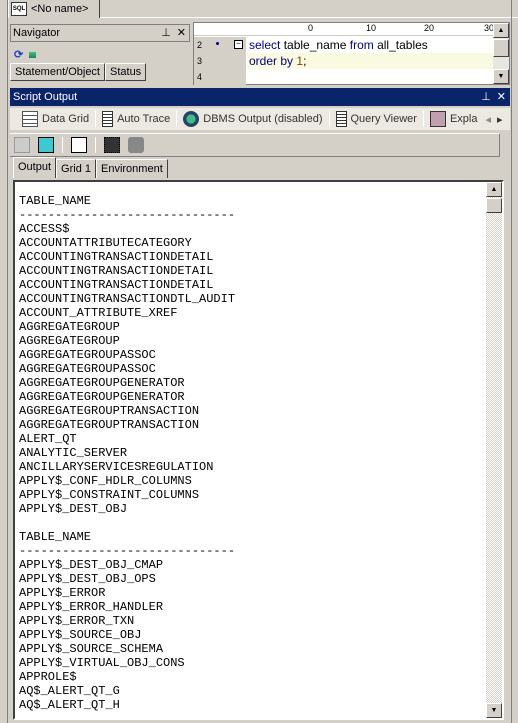 This screenshot has width=518, height=723. Describe the element at coordinates (73, 453) in the screenshot. I see `result-row: ANALYTIC_SERVER` at that location.